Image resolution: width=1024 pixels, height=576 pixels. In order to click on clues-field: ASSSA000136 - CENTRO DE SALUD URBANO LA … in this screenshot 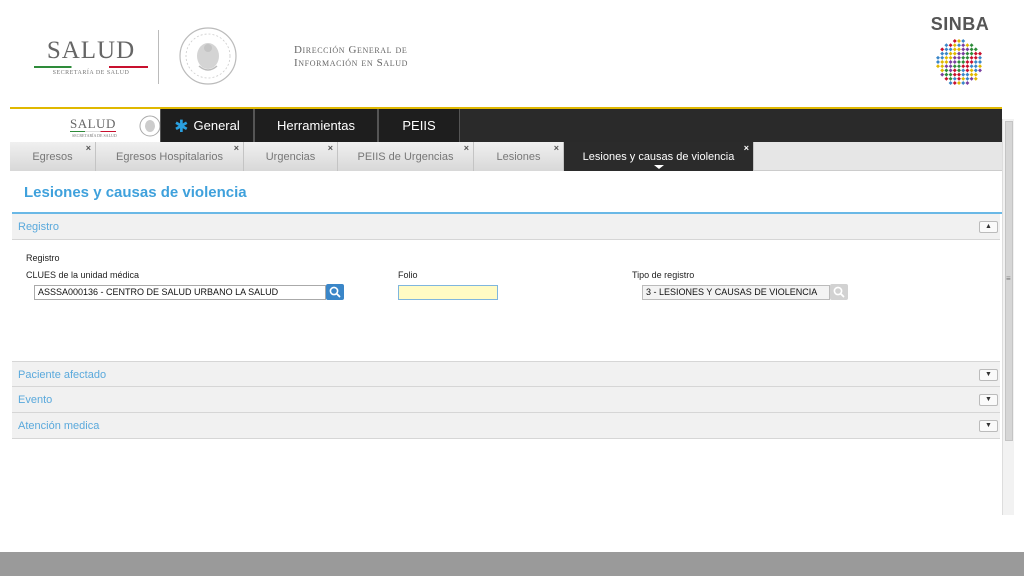, I will do `click(180, 292)`.